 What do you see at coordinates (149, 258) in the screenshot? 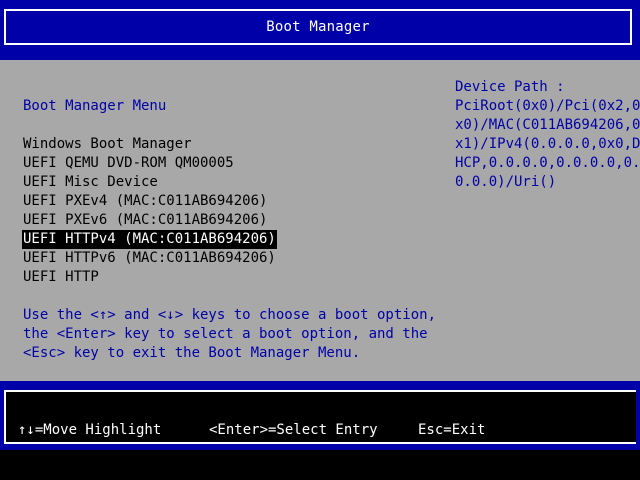
I see `boot-option-httpv6: UEFI HTTPv6 (MAC:C011AB694206)` at bounding box center [149, 258].